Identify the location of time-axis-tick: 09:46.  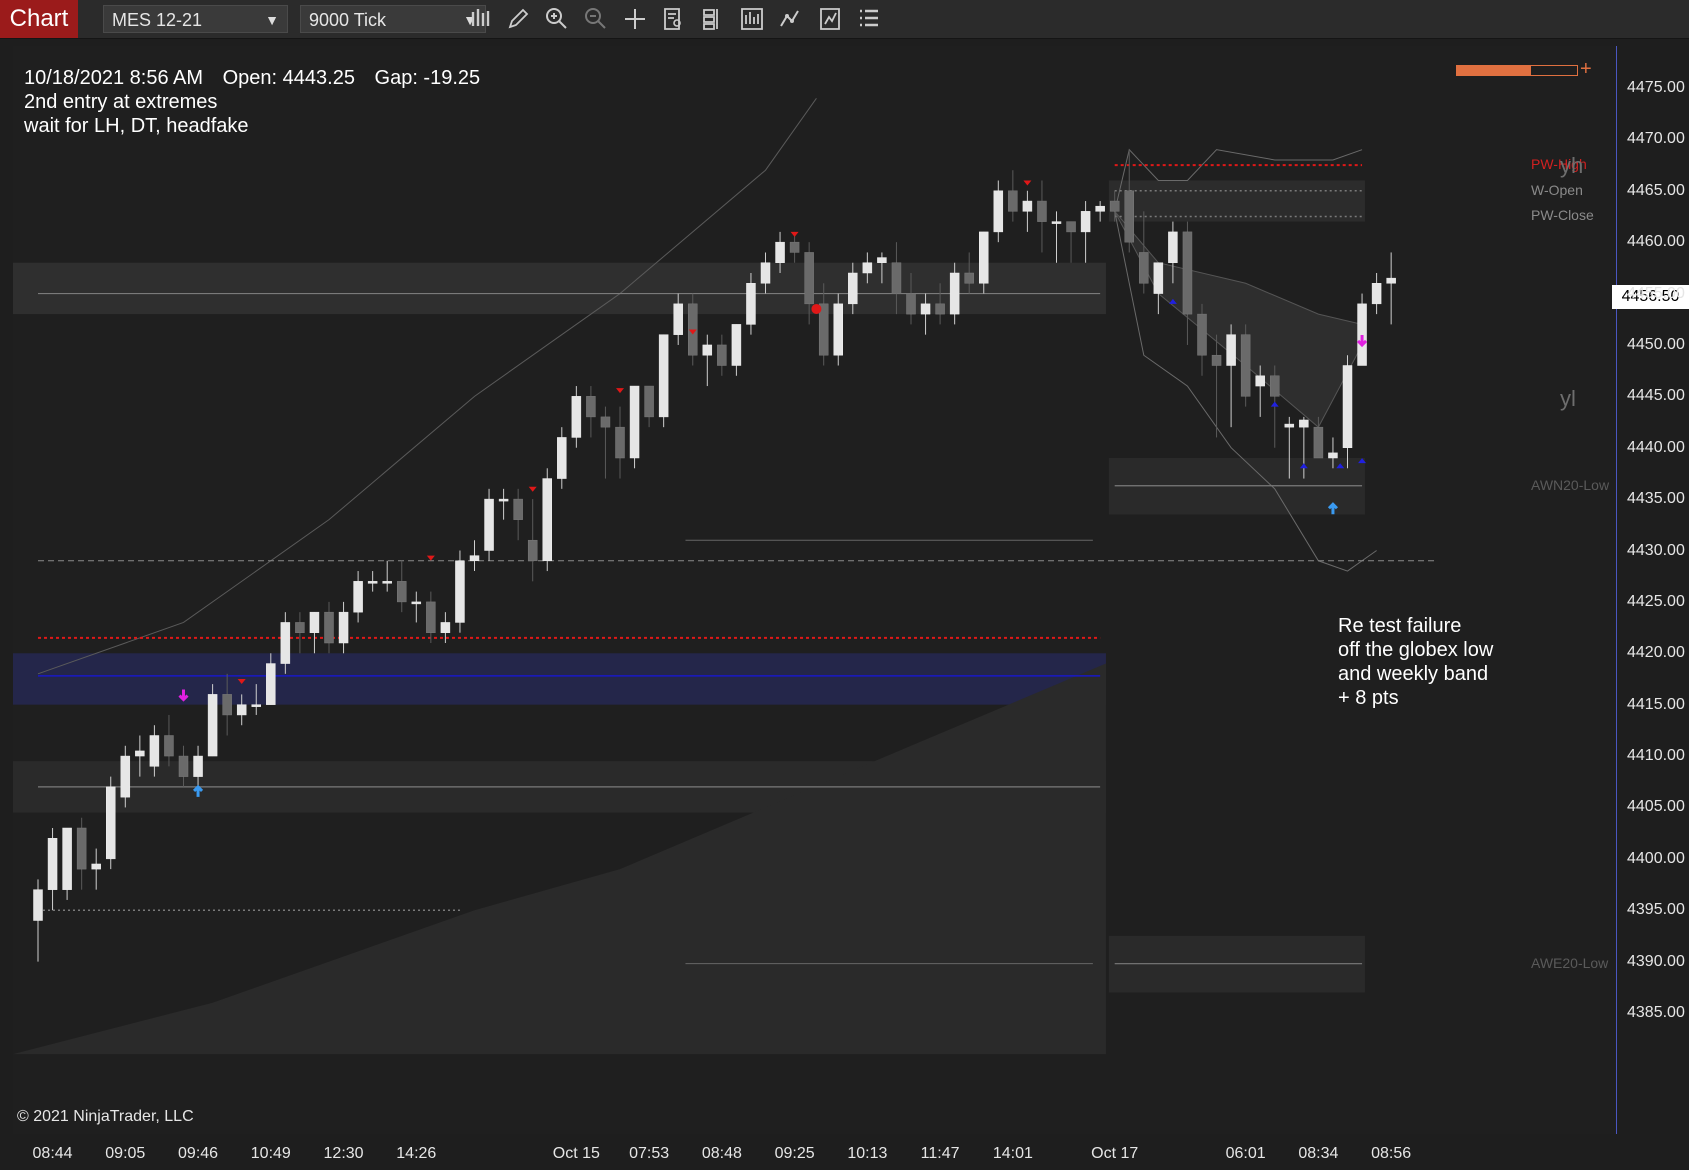
(198, 1153).